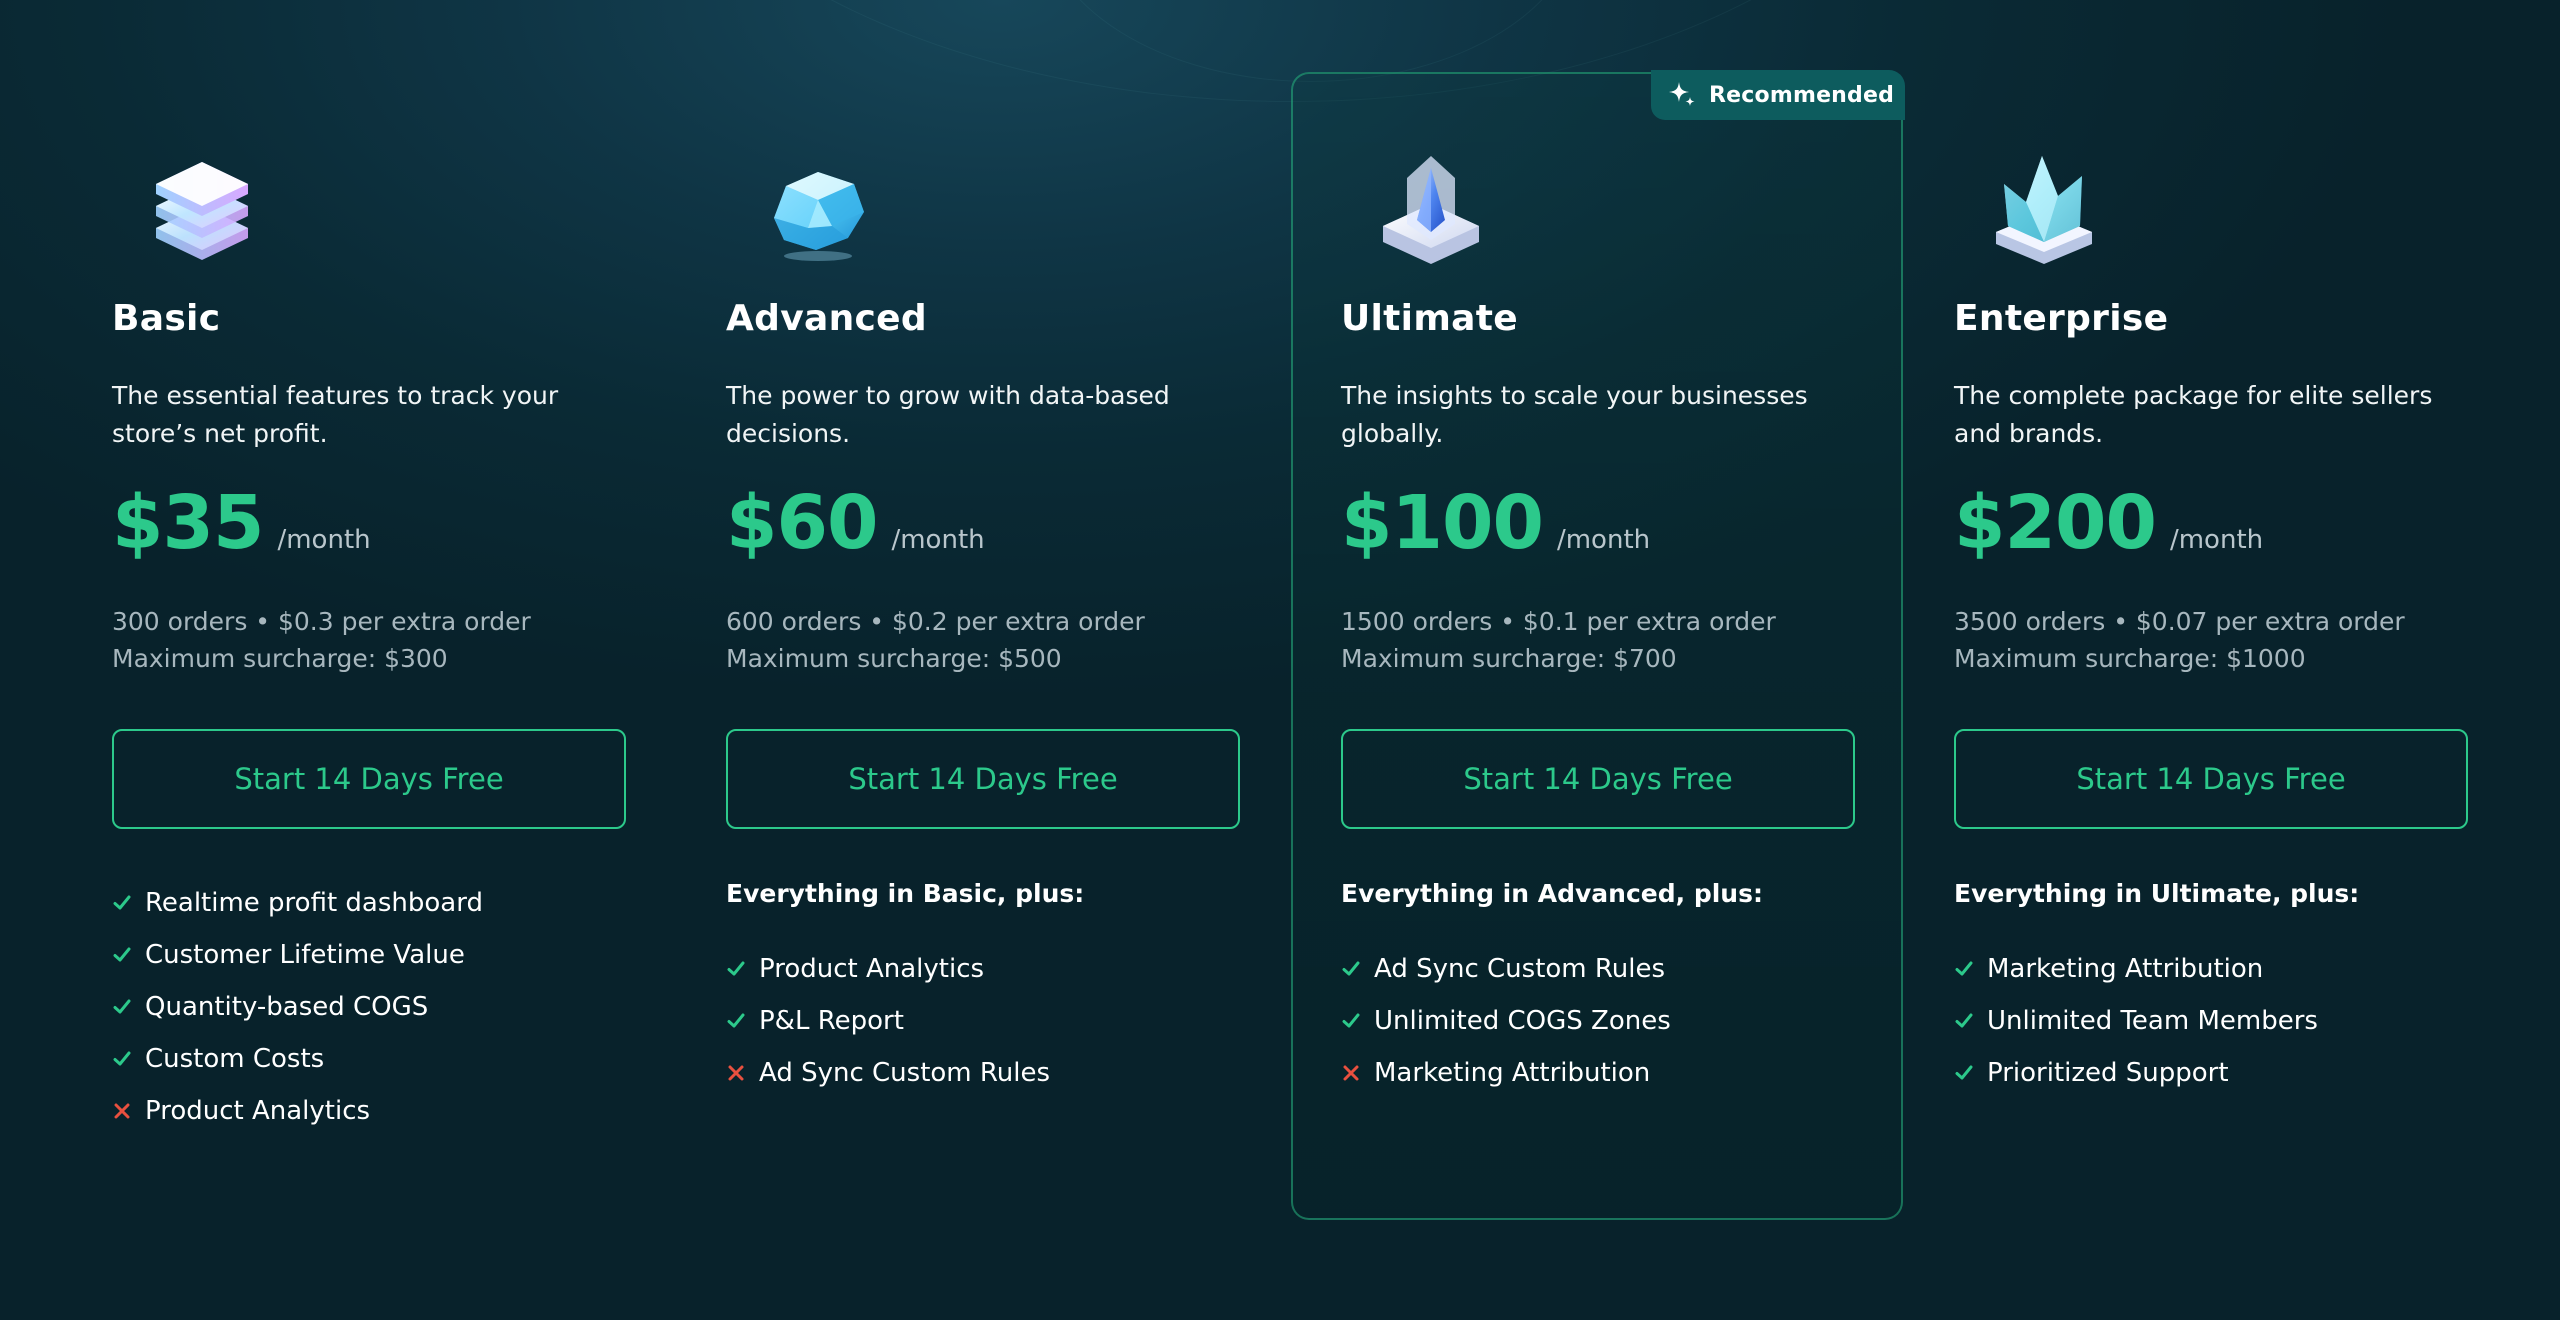 The image size is (2560, 1320). What do you see at coordinates (235, 1059) in the screenshot?
I see `feature-label: Custom Costs` at bounding box center [235, 1059].